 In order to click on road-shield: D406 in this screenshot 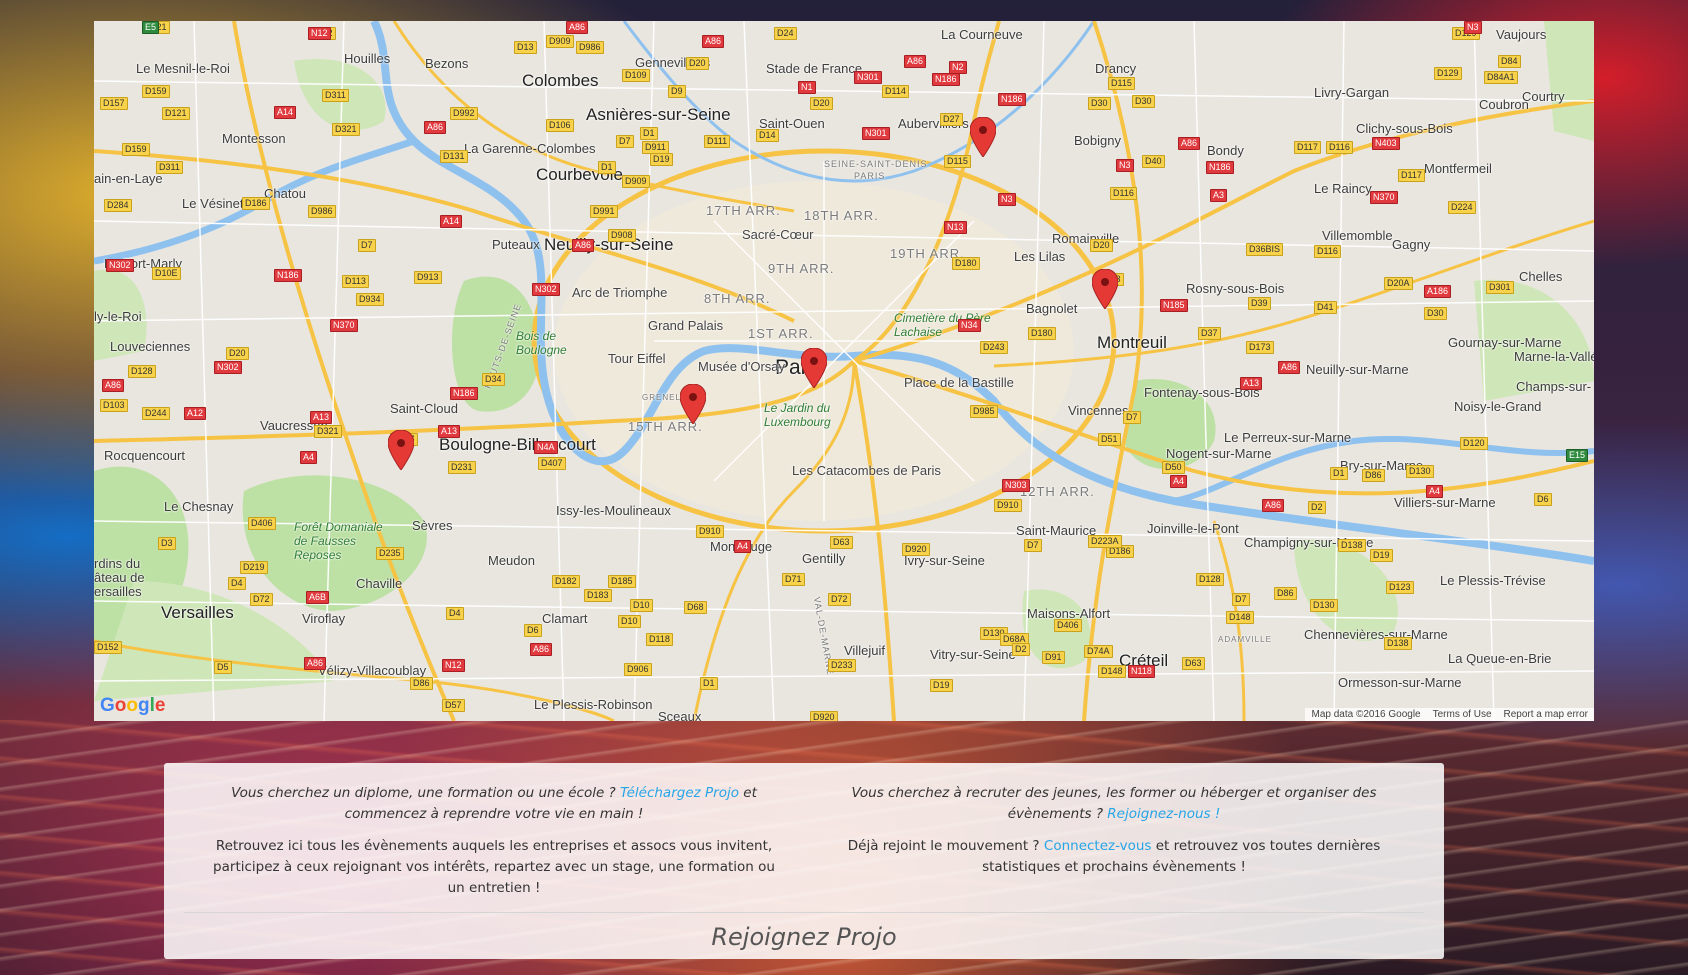, I will do `click(1068, 625)`.